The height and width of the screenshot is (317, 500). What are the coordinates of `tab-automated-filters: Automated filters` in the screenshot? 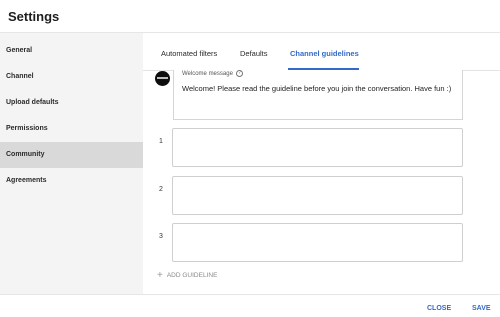 It's located at (189, 53).